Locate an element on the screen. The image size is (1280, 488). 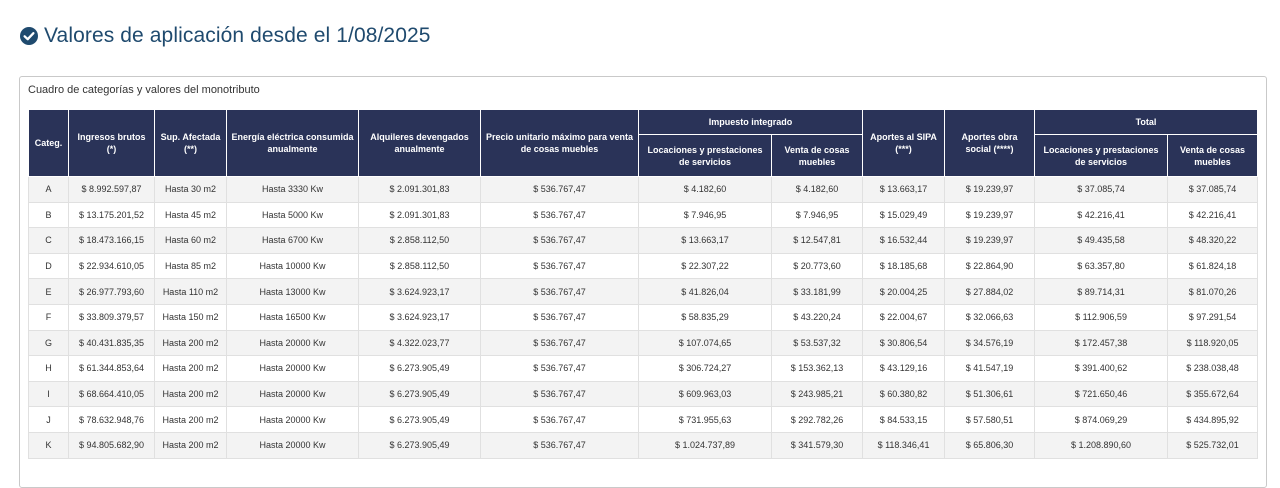
cell-ingresos: $ 8.992.597,87 is located at coordinates (111, 189).